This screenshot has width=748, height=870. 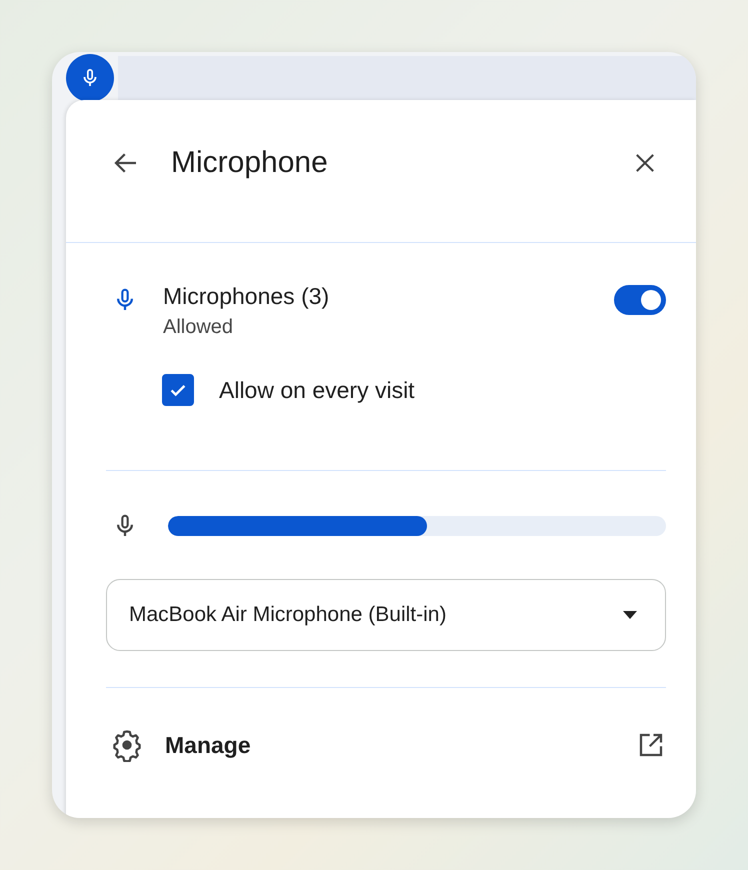 What do you see at coordinates (400, 745) in the screenshot?
I see `manage-link: Manage` at bounding box center [400, 745].